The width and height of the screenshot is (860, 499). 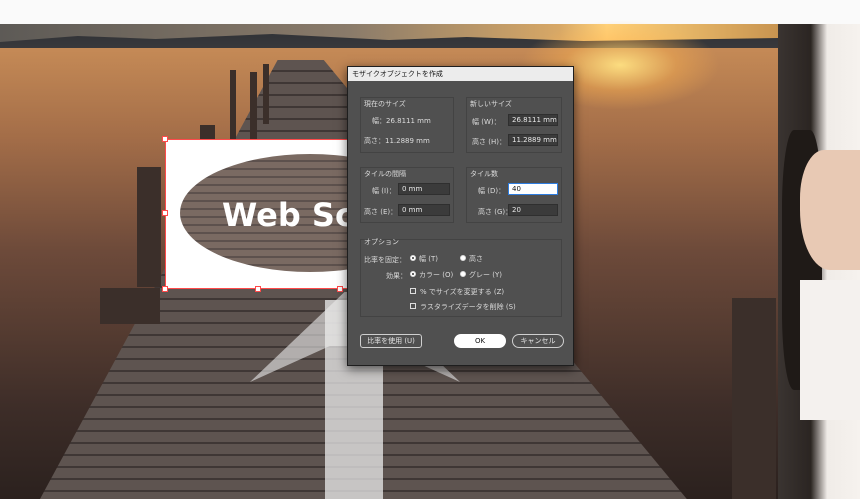 I want to click on current-size-label: 現在のサイズ, so click(x=385, y=104).